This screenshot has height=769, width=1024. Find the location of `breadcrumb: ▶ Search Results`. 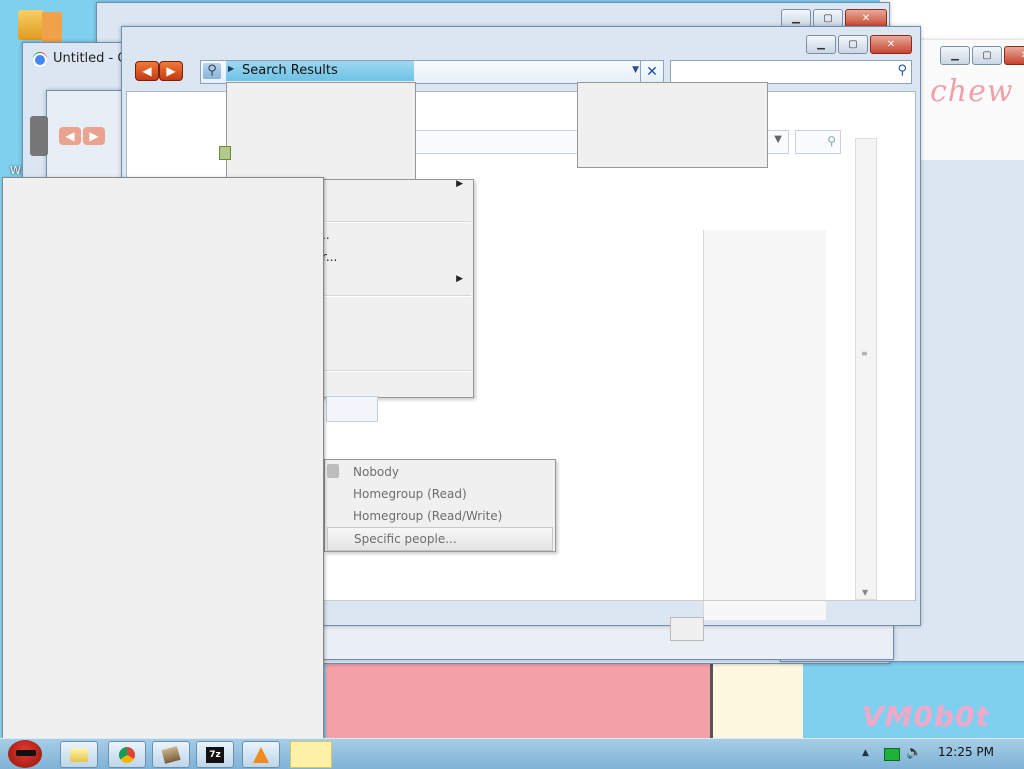

breadcrumb: ▶ Search Results is located at coordinates (320, 71).